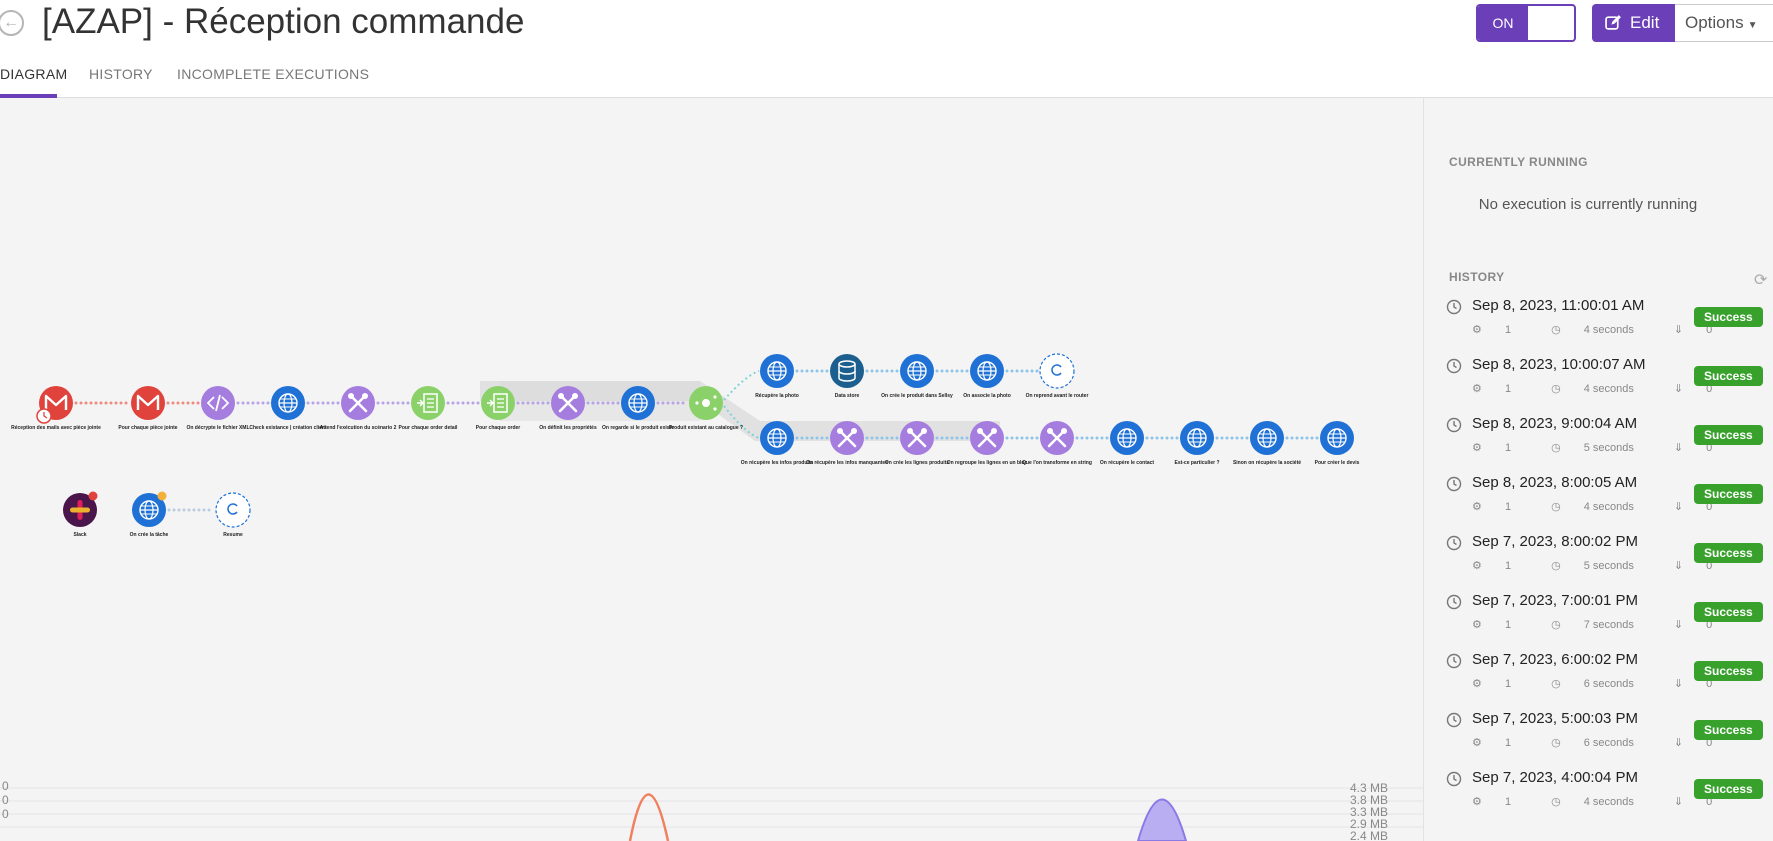 The width and height of the screenshot is (1773, 841). Describe the element at coordinates (1197, 443) in the screenshot. I see `module-node: Est-ce particulier ?` at that location.